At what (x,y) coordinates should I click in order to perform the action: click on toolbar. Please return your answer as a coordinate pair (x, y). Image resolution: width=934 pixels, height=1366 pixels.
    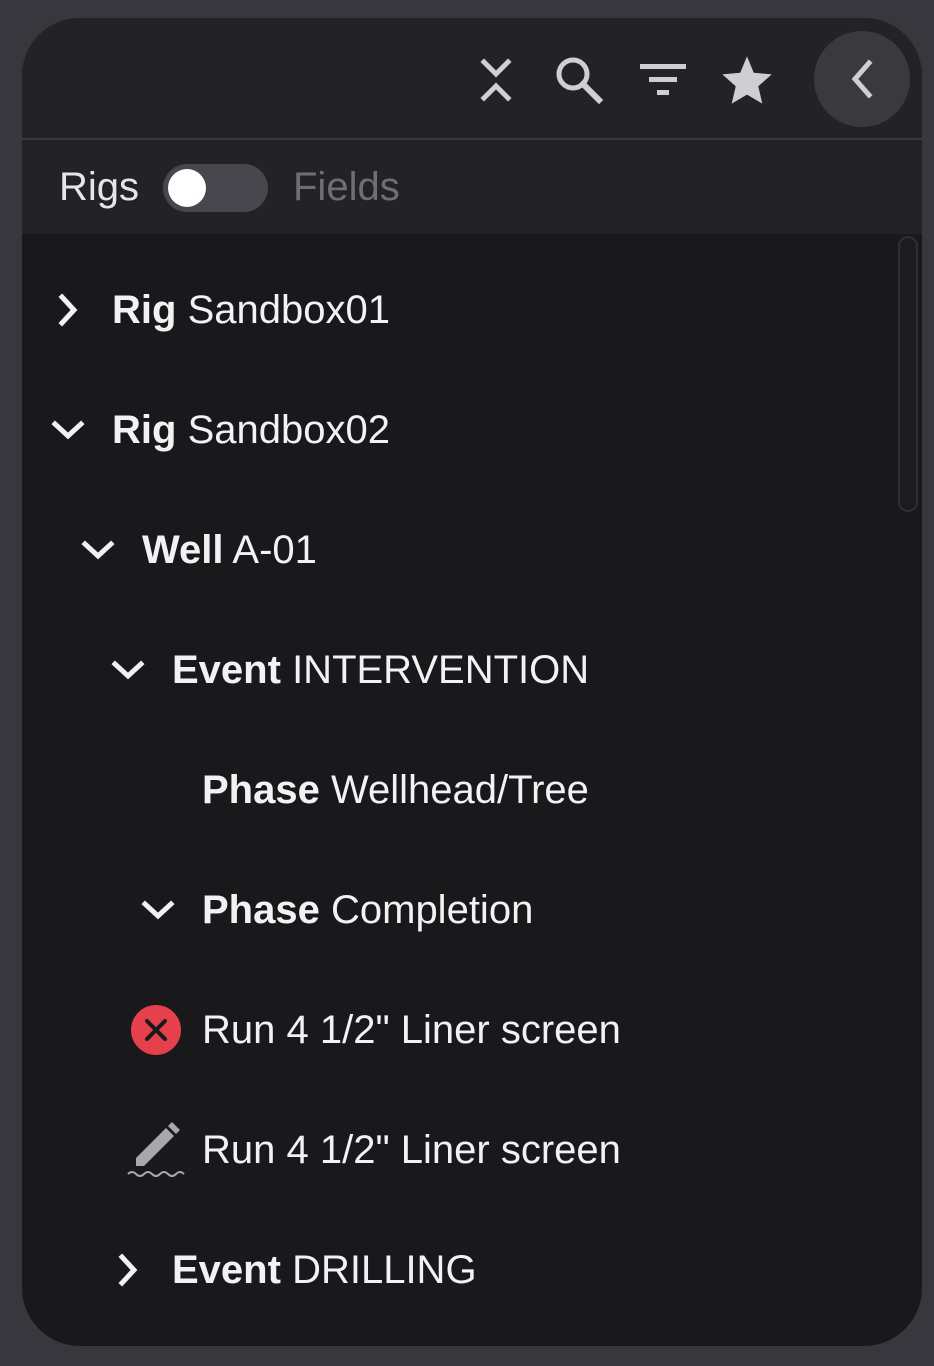
    Looking at the image, I should click on (472, 79).